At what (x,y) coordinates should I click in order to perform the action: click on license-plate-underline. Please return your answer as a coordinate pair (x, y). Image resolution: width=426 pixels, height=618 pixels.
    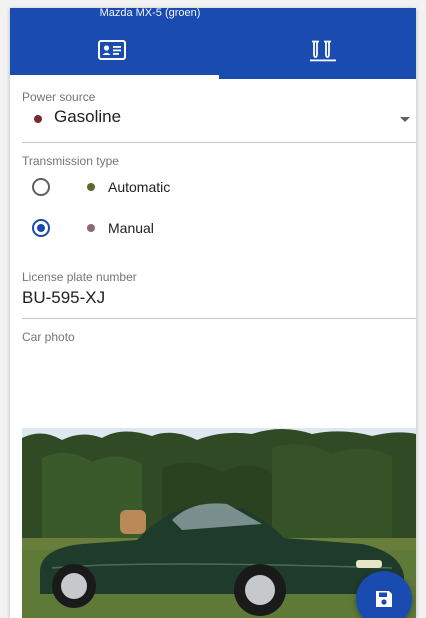
    Looking at the image, I should click on (219, 318).